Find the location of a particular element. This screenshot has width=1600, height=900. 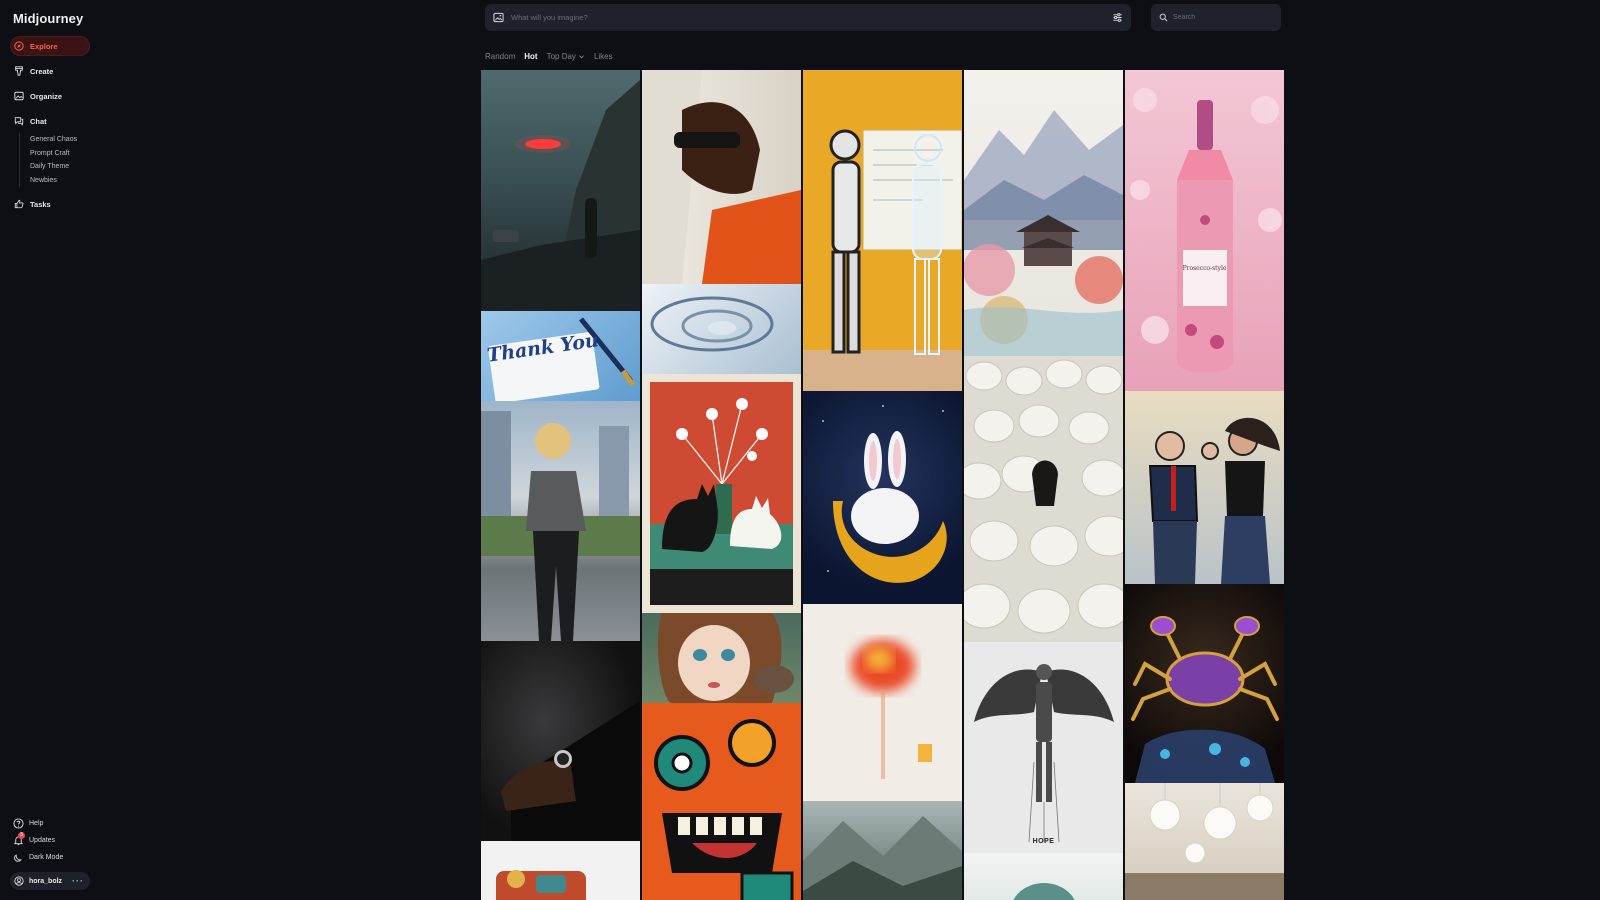

tab-hot: Hot is located at coordinates (530, 56).